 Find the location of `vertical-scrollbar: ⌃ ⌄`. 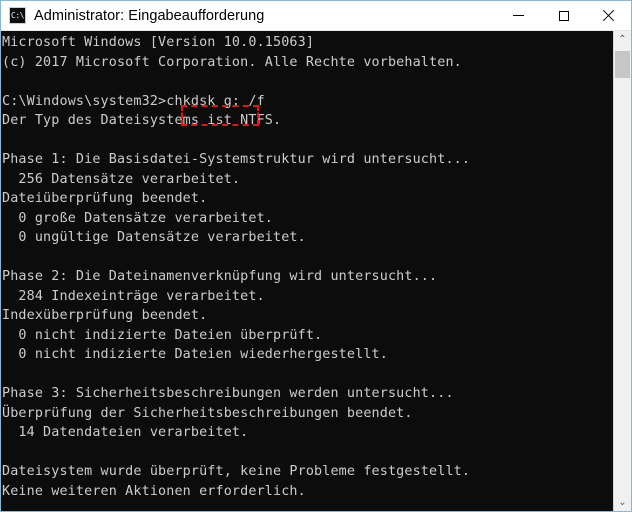

vertical-scrollbar: ⌃ ⌄ is located at coordinates (622, 271).